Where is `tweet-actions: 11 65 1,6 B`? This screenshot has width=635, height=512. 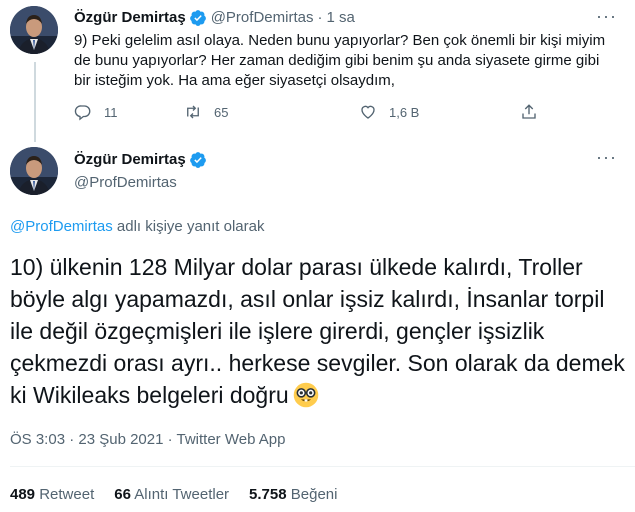
tweet-actions: 11 65 1,6 B is located at coordinates (314, 113).